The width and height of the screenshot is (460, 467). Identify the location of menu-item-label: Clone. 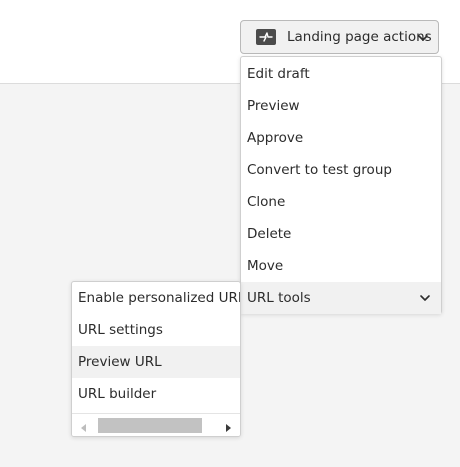
(266, 202).